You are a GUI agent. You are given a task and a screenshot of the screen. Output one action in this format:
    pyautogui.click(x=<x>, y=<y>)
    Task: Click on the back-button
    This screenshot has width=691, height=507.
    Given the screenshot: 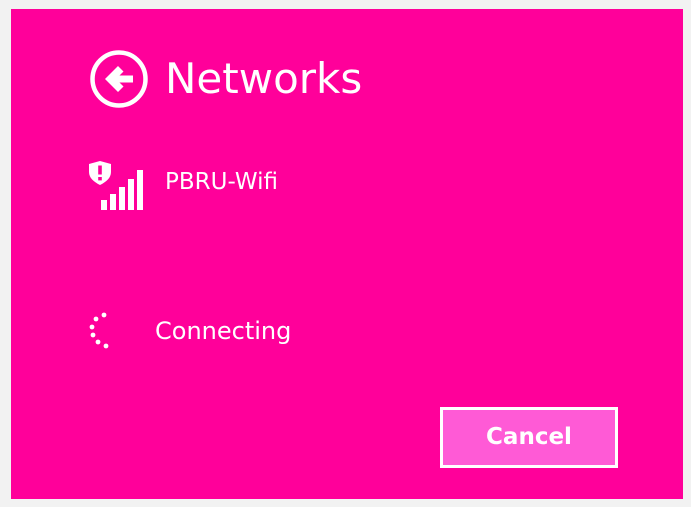 What is the action you would take?
    pyautogui.click(x=119, y=79)
    